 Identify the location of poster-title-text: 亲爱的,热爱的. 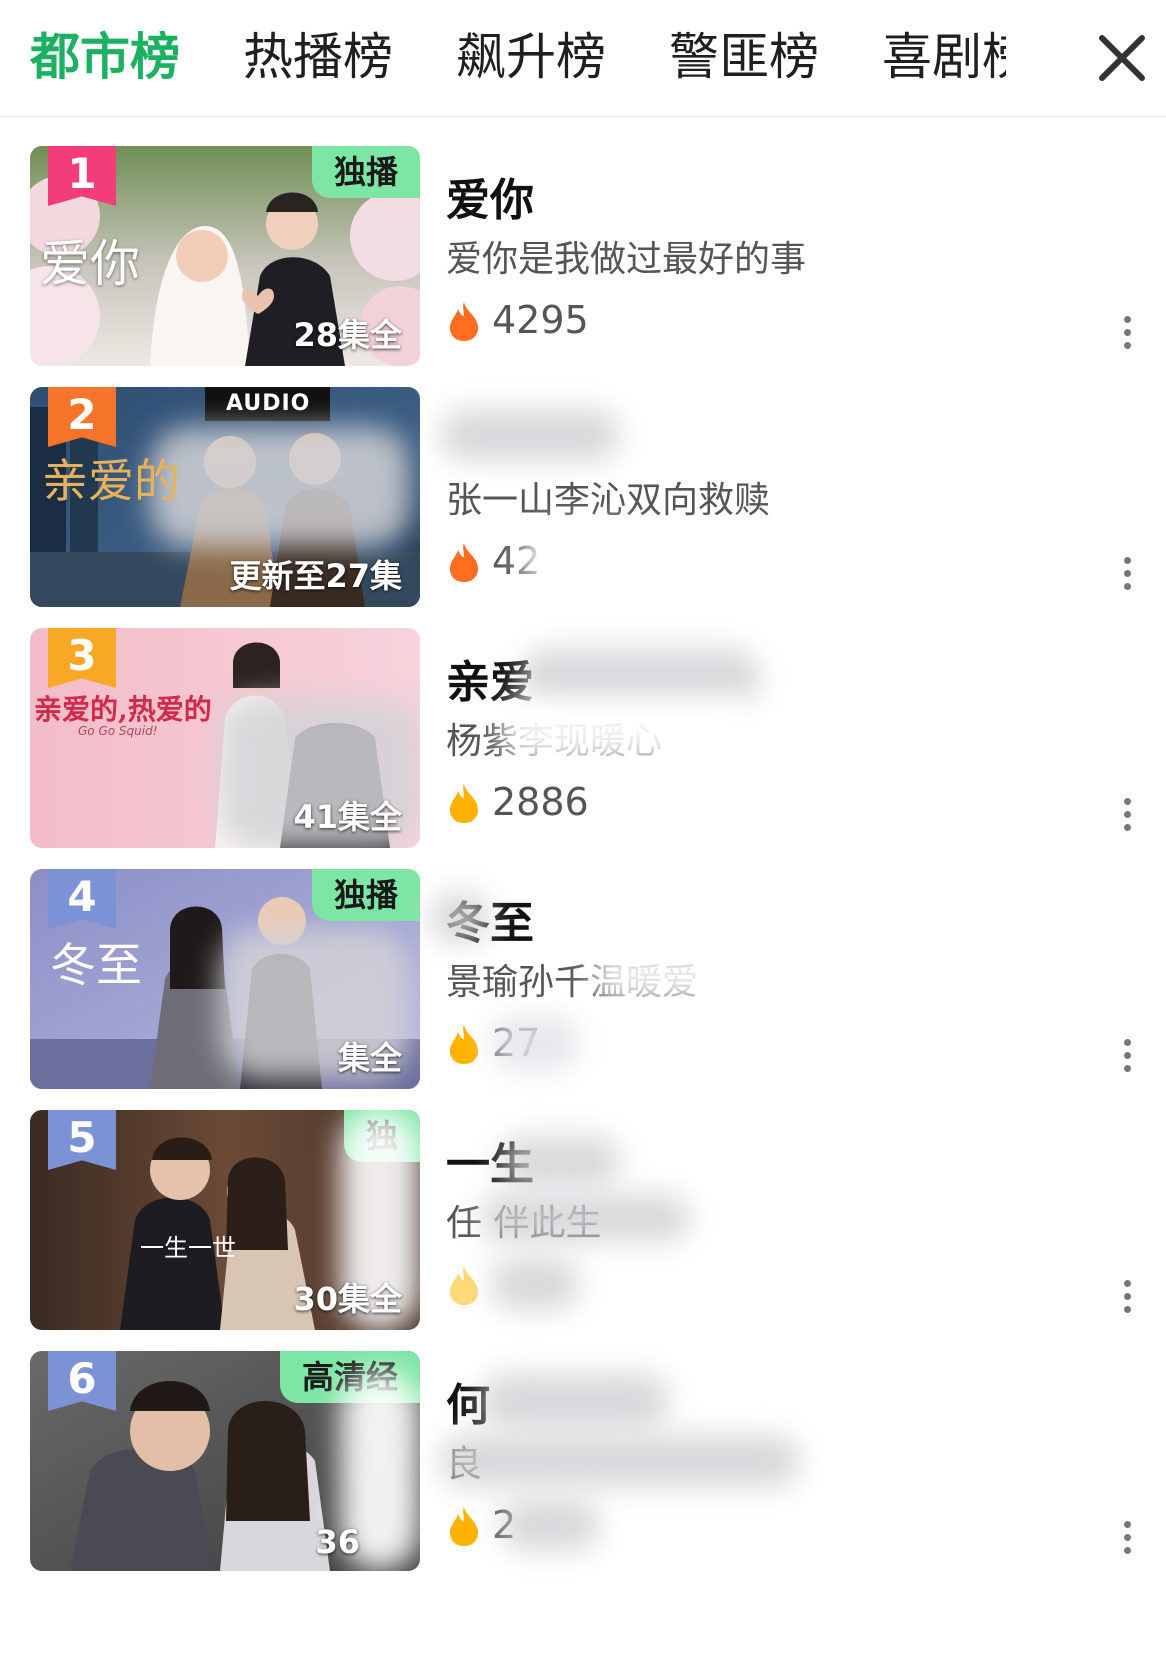
(123, 709).